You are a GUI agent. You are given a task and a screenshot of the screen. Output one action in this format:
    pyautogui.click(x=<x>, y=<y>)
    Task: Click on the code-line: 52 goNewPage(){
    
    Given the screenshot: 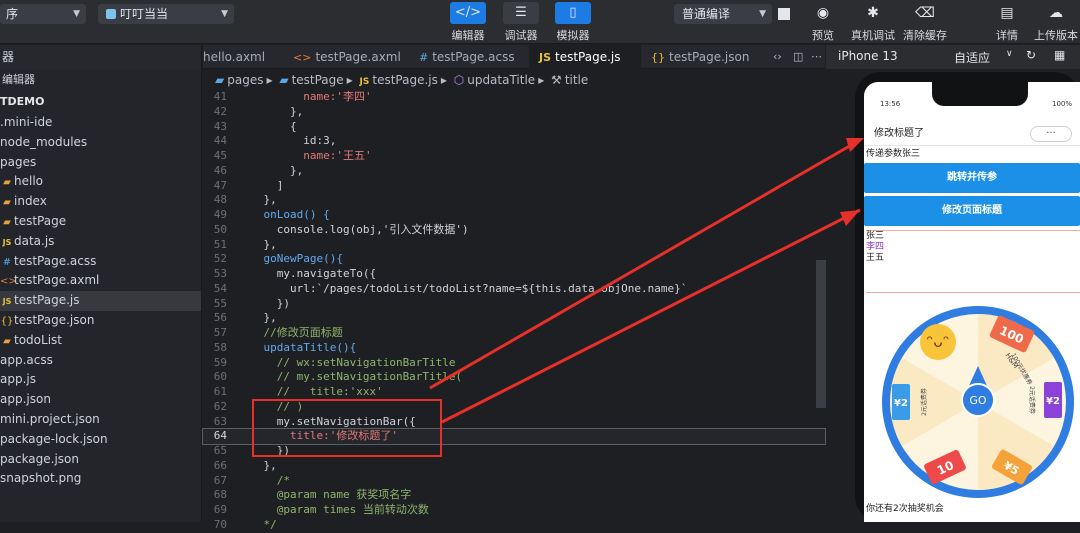 What is the action you would take?
    pyautogui.click(x=514, y=259)
    